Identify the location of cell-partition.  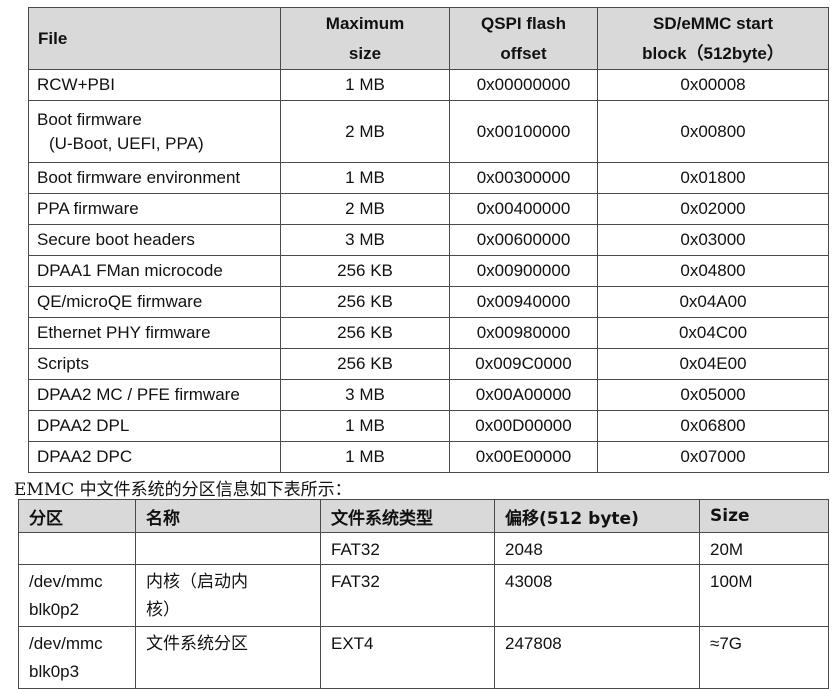
(77, 548).